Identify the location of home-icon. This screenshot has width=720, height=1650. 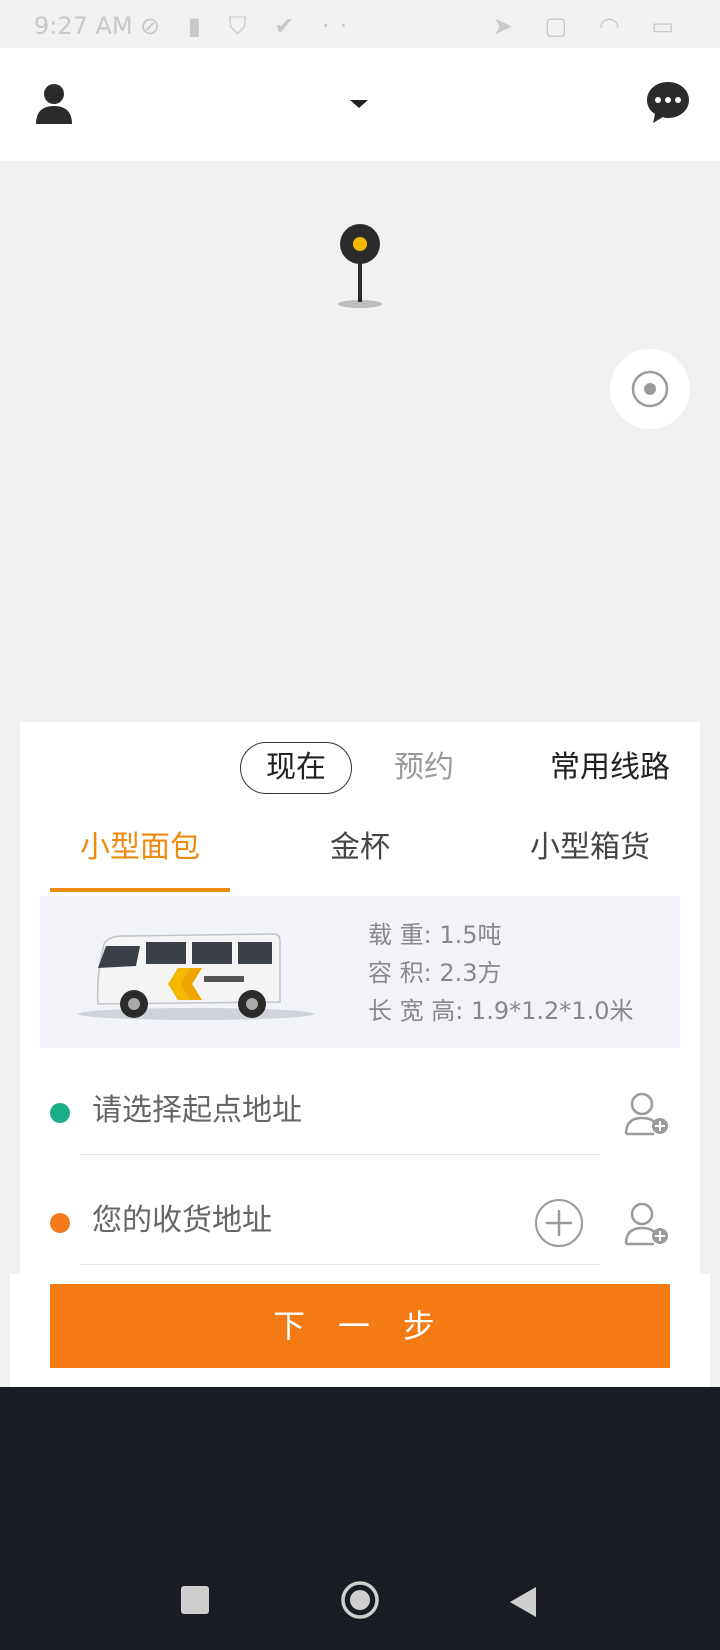
(360, 1600).